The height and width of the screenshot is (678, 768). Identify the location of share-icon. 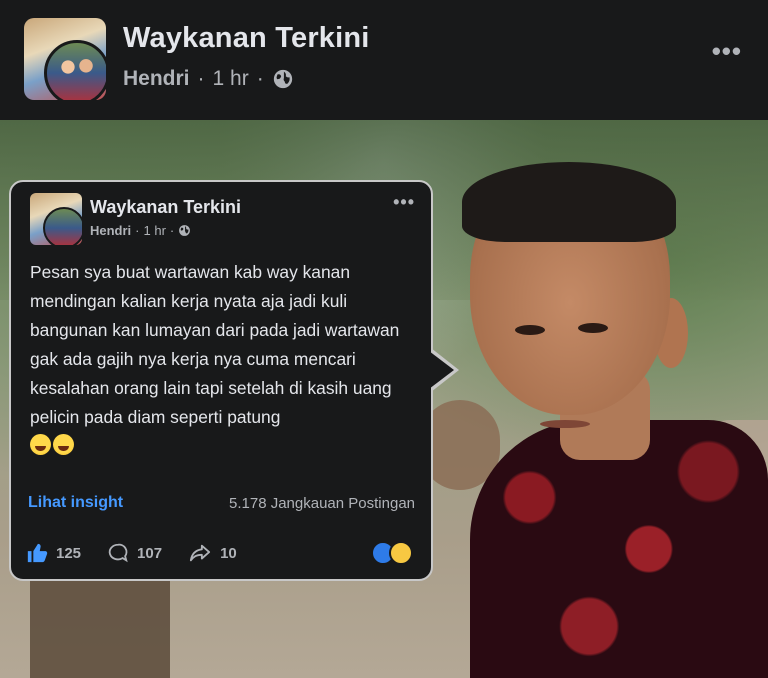
(200, 553).